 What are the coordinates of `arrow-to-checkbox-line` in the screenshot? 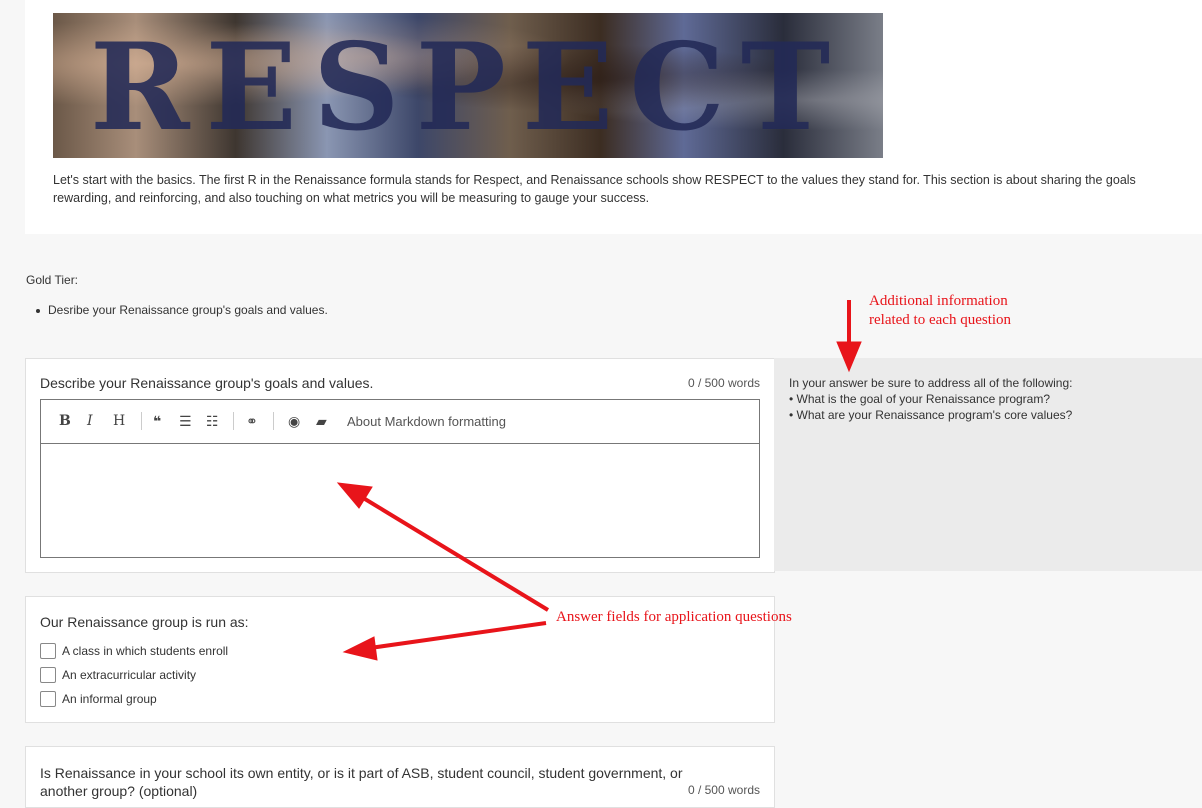 It's located at (458, 635).